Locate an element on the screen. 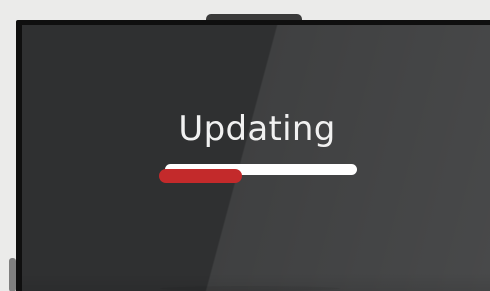  stand-shadow is located at coordinates (250, 288).